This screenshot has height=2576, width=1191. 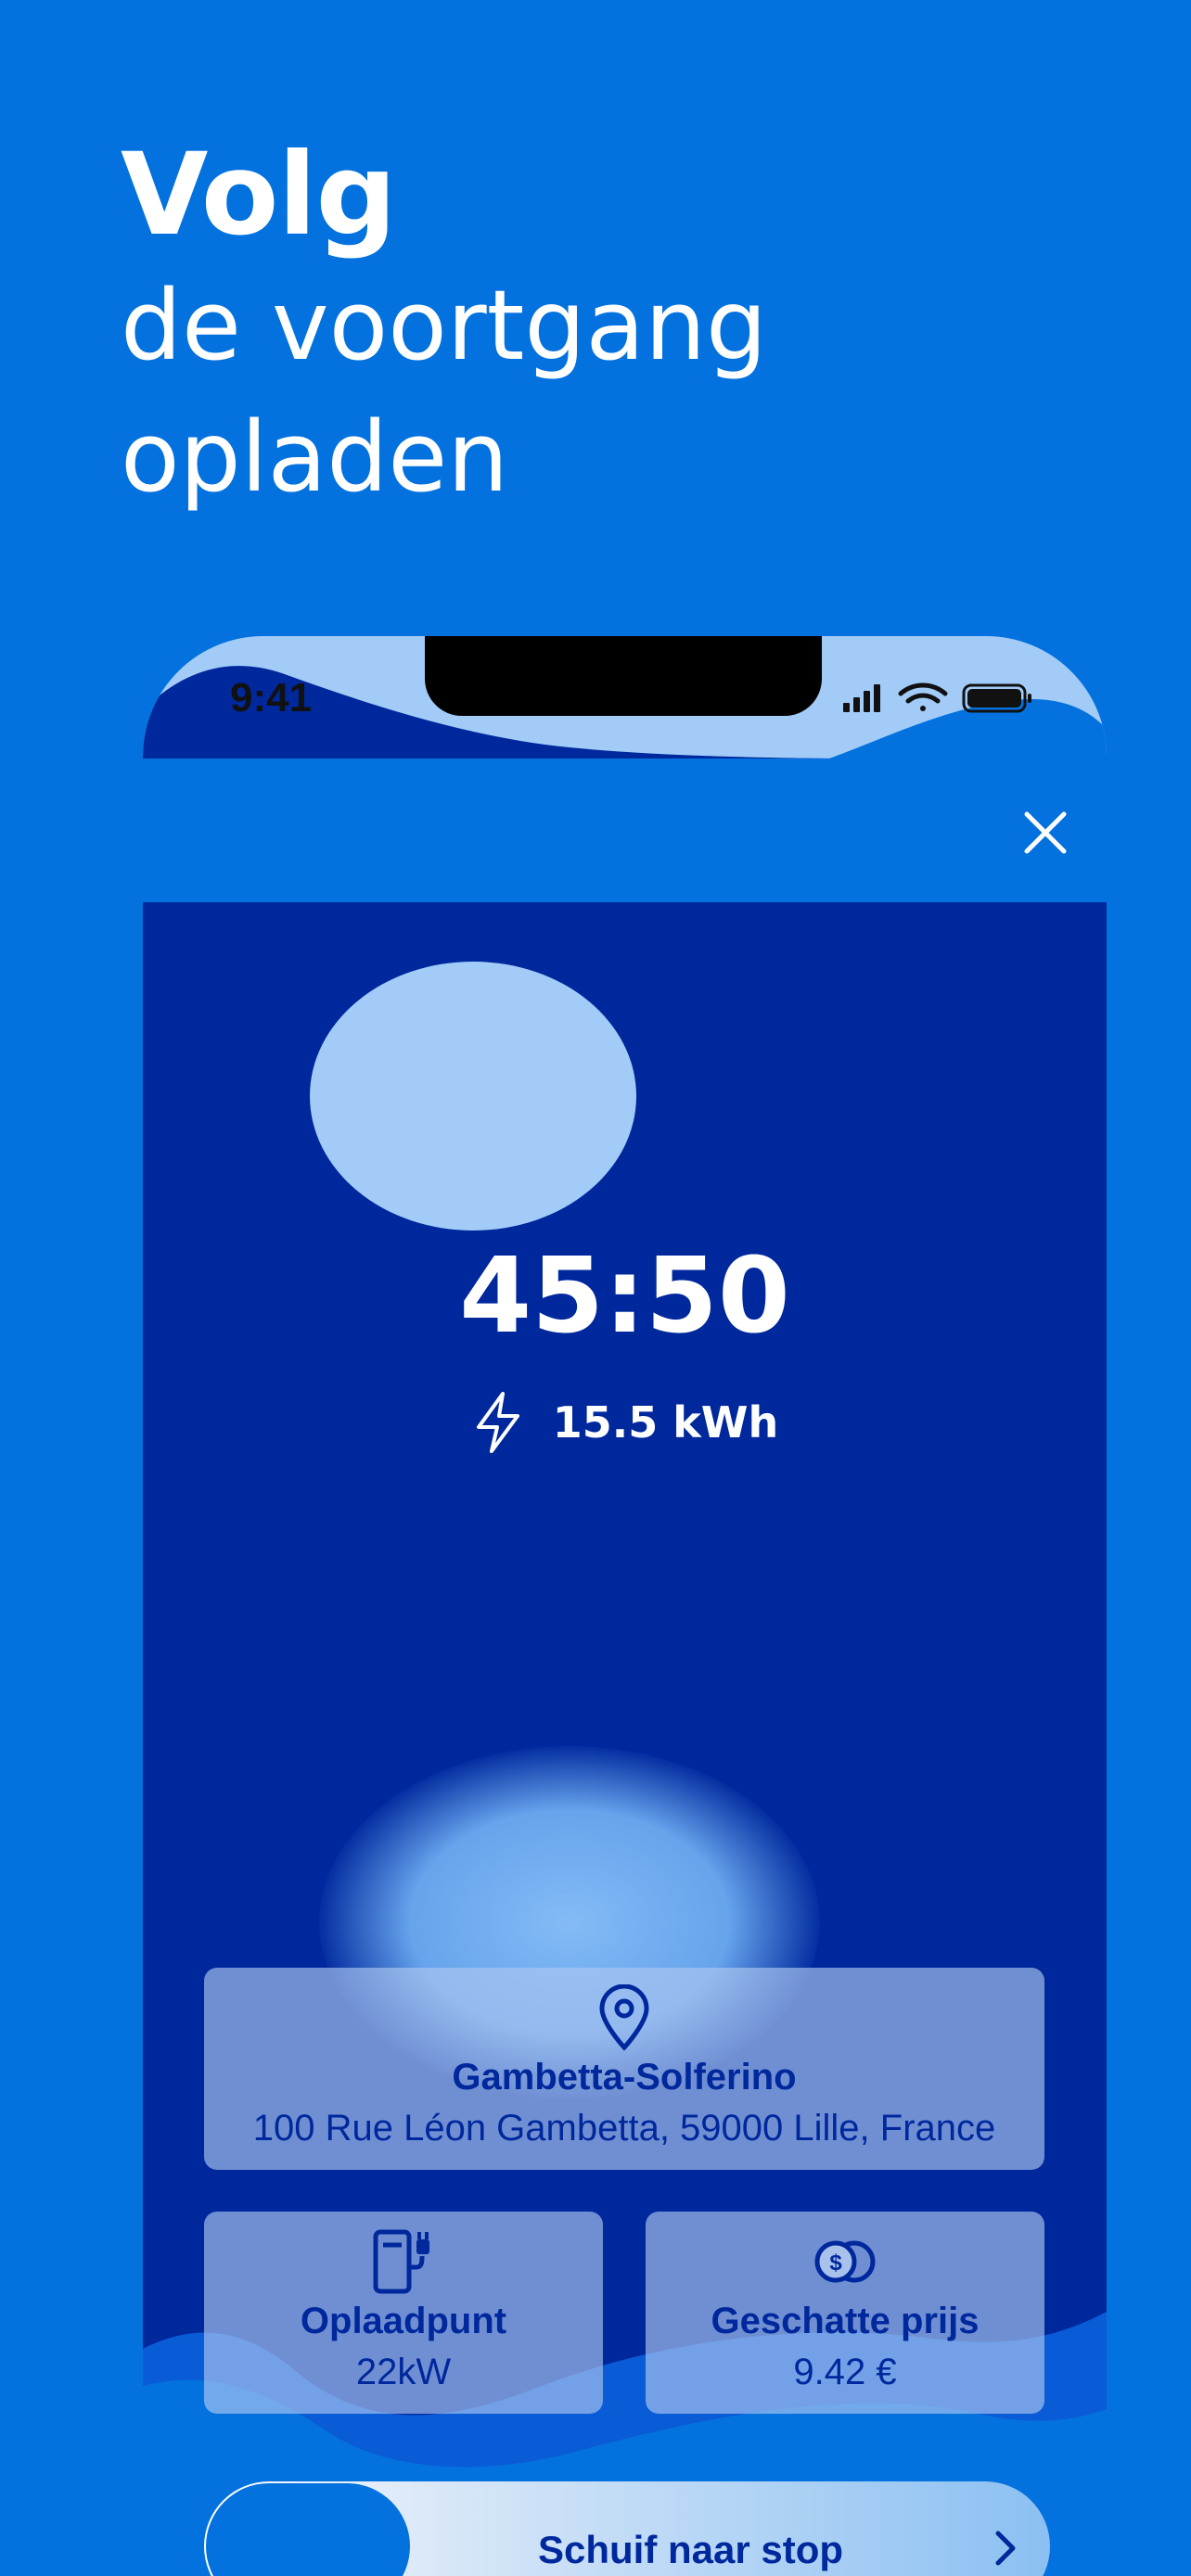 I want to click on marketing-headline: Volg de voortgang opladen, so click(x=444, y=326).